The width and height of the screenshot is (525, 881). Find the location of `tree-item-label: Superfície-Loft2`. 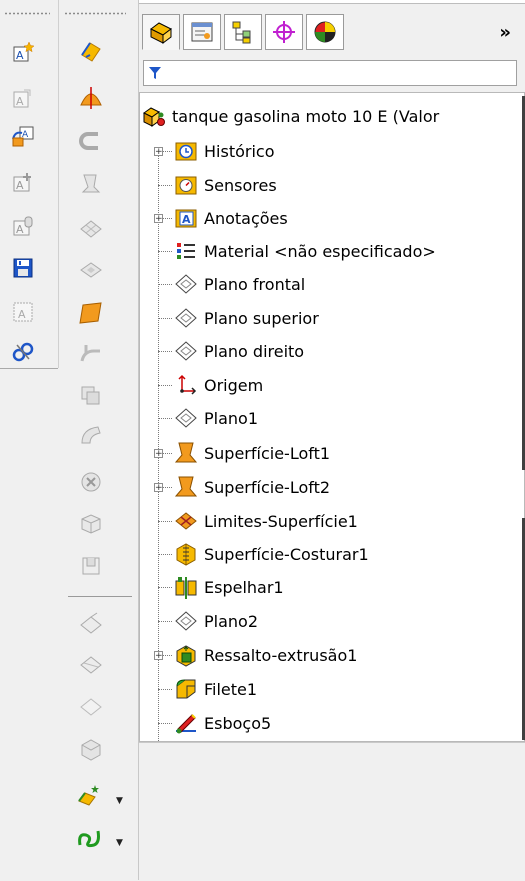

tree-item-label: Superfície-Loft2 is located at coordinates (267, 487).